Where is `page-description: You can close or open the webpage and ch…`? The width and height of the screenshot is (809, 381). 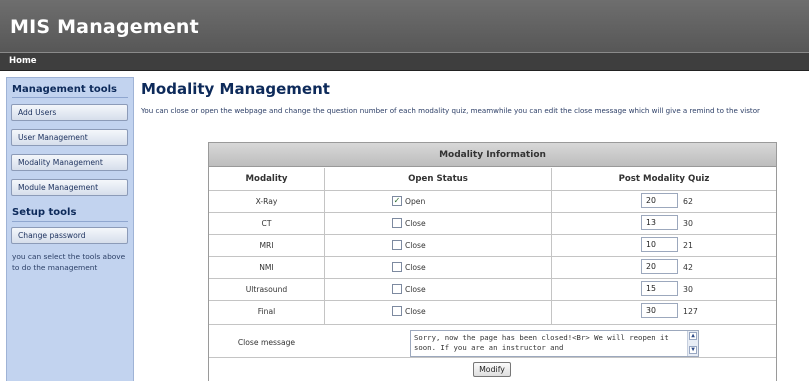
page-description: You can close or open the webpage and ch… is located at coordinates (450, 110).